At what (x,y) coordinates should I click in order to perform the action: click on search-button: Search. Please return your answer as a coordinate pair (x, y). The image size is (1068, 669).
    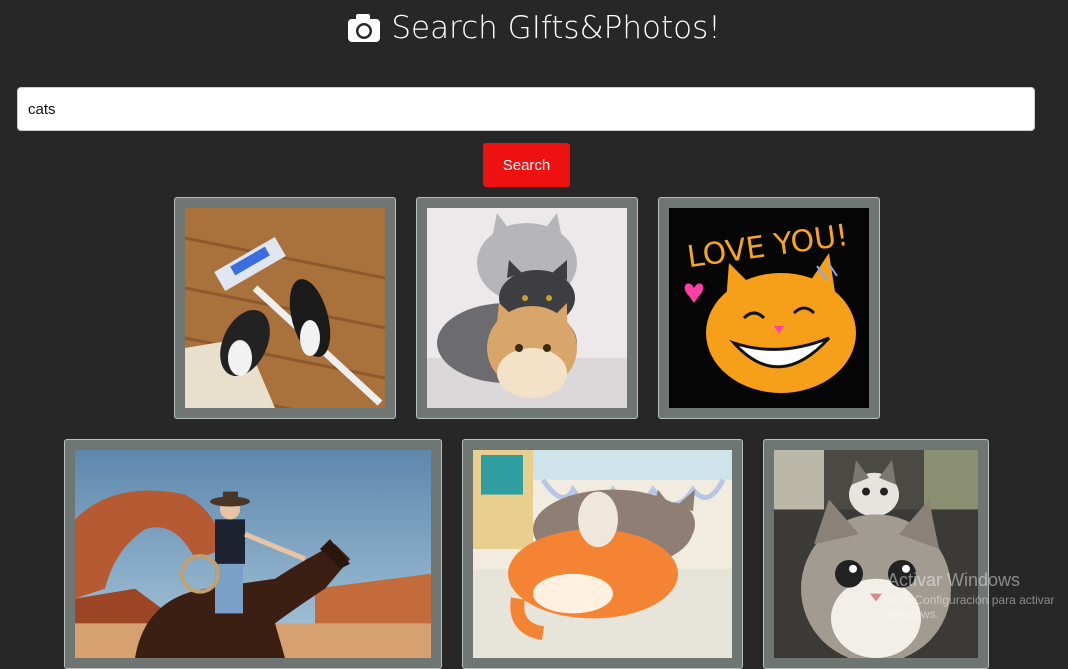
    Looking at the image, I should click on (526, 165).